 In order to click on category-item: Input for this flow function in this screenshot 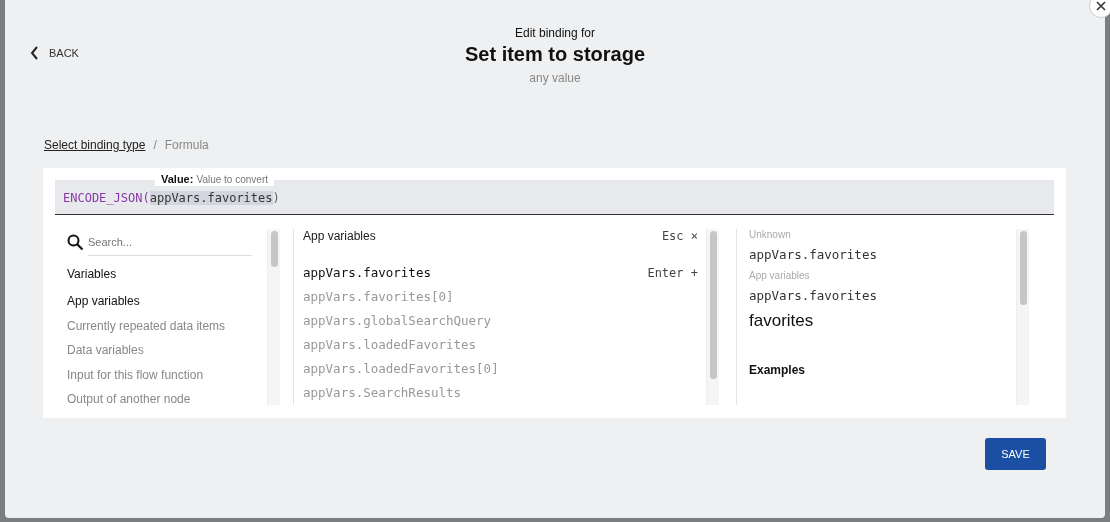, I will do `click(167, 374)`.